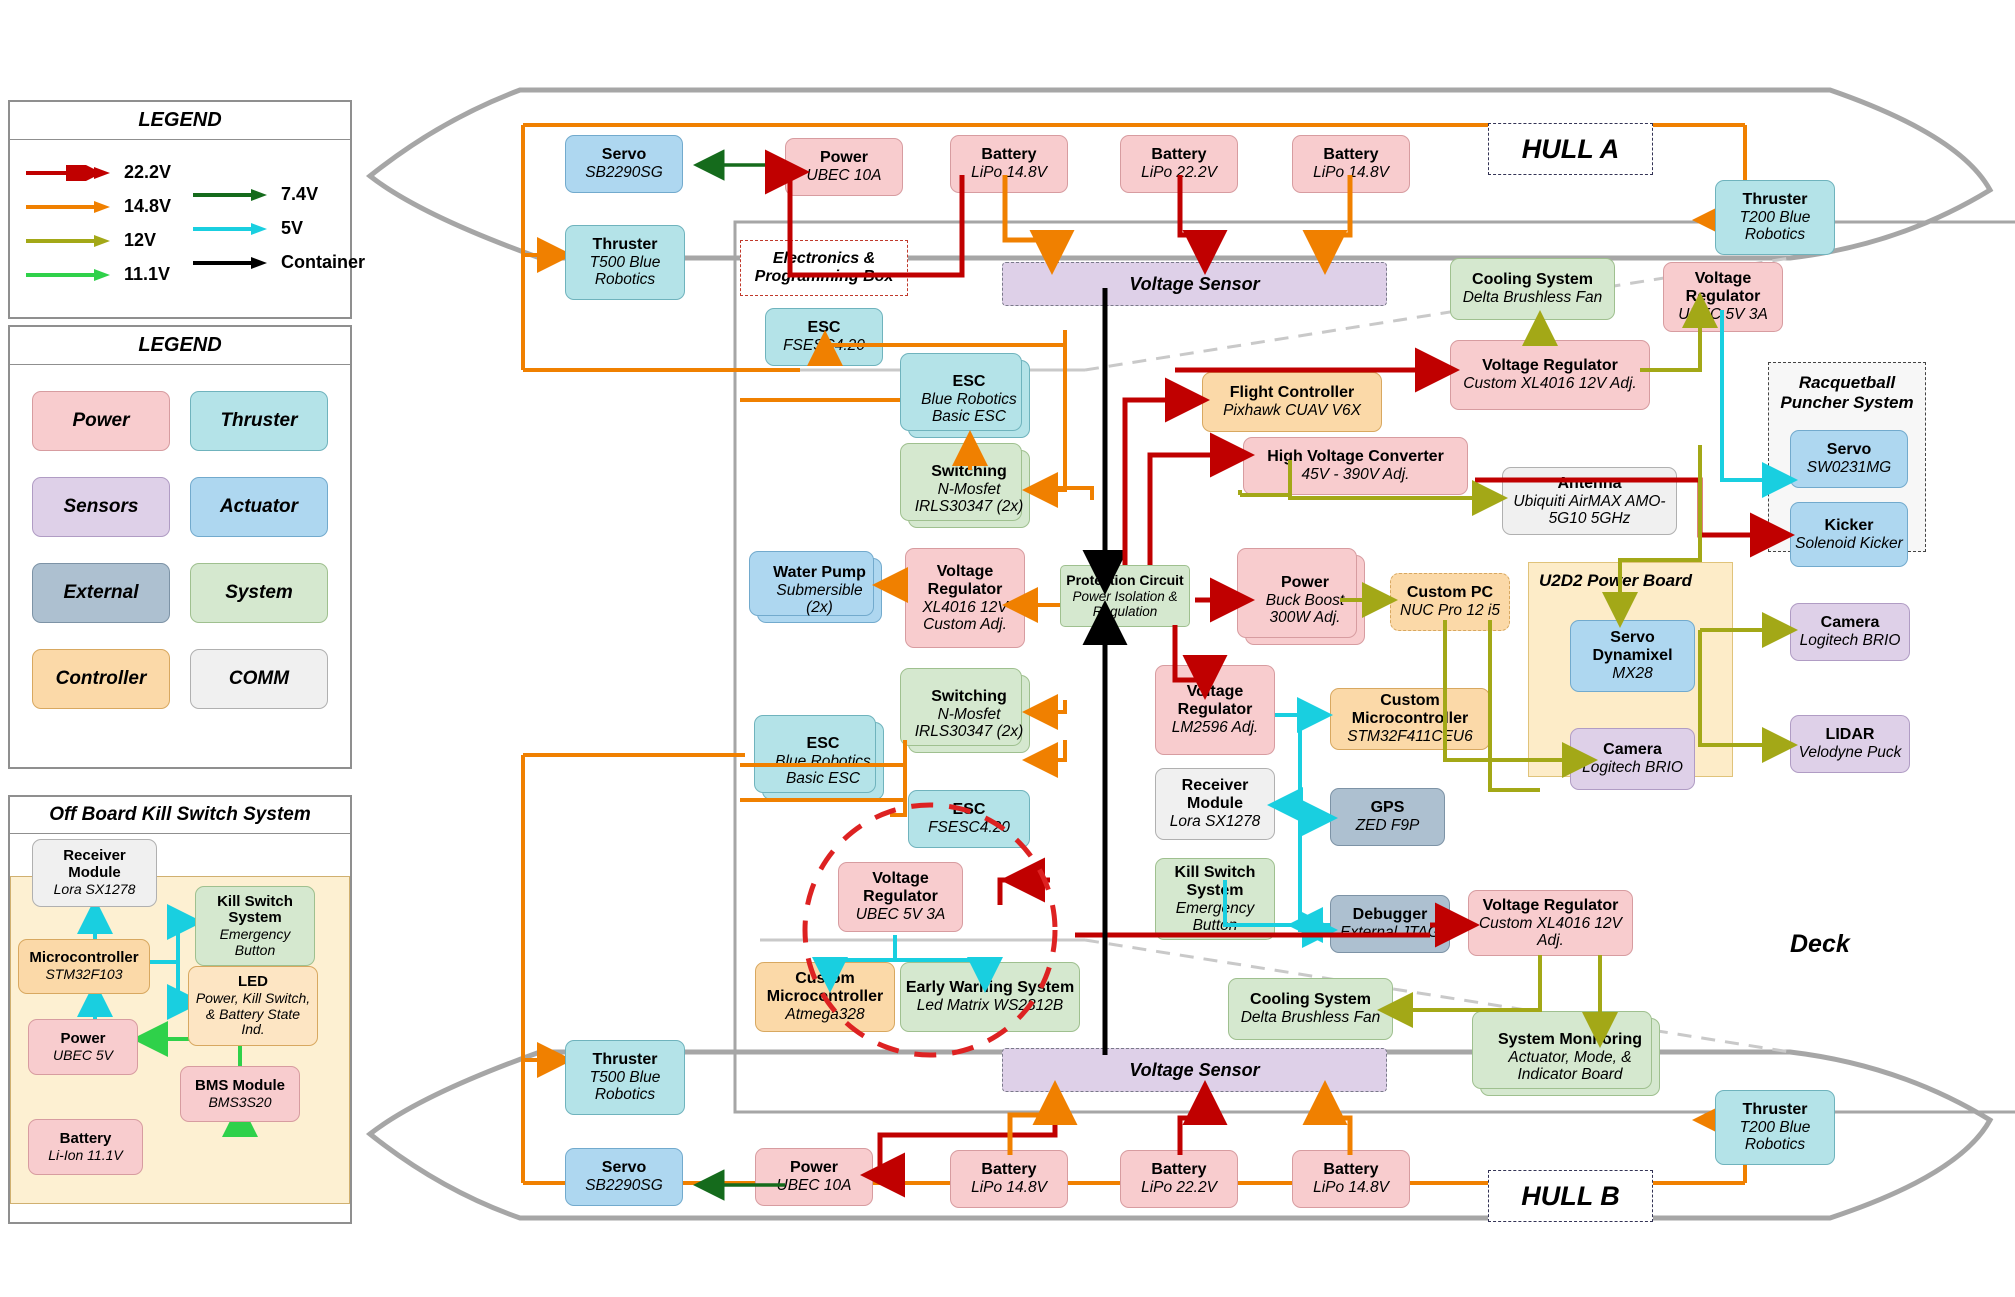  I want to click on node-vreg-xl4016-12v-b: Voltage Regulator Custom XL4016 12V Adj., so click(1550, 923).